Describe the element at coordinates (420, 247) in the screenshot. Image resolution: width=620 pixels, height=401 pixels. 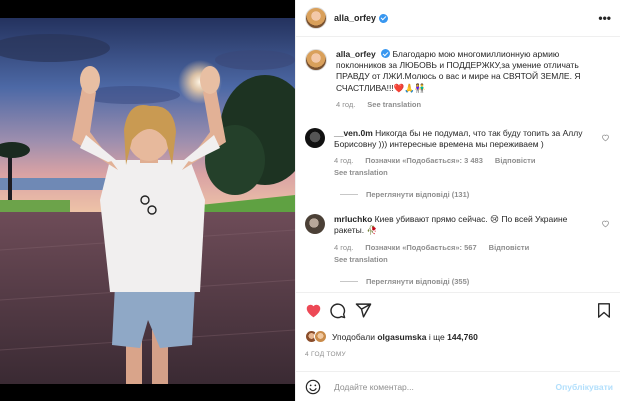
I see `comment-likes-count: Позначки «Подобається»: 567` at that location.